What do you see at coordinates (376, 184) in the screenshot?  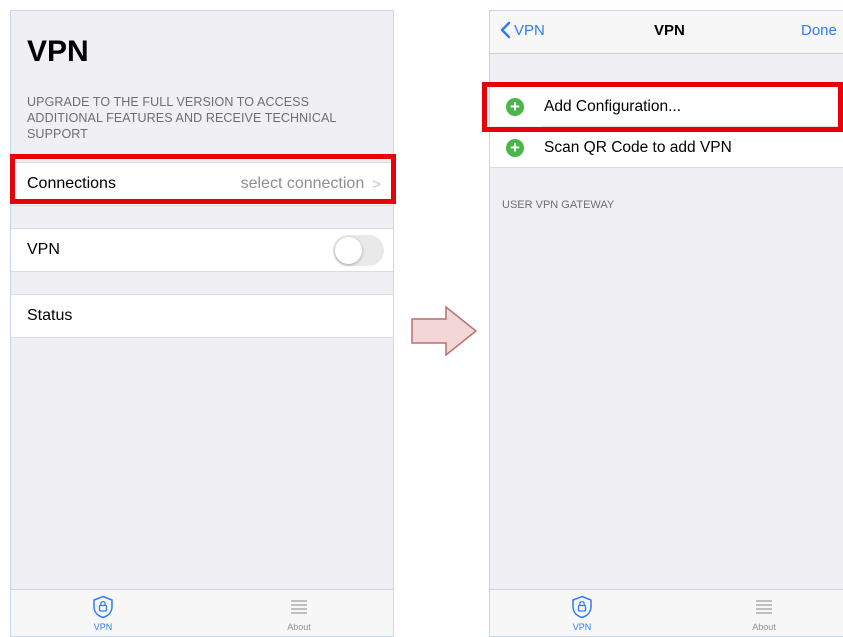 I see `chevron-right-icon: >` at bounding box center [376, 184].